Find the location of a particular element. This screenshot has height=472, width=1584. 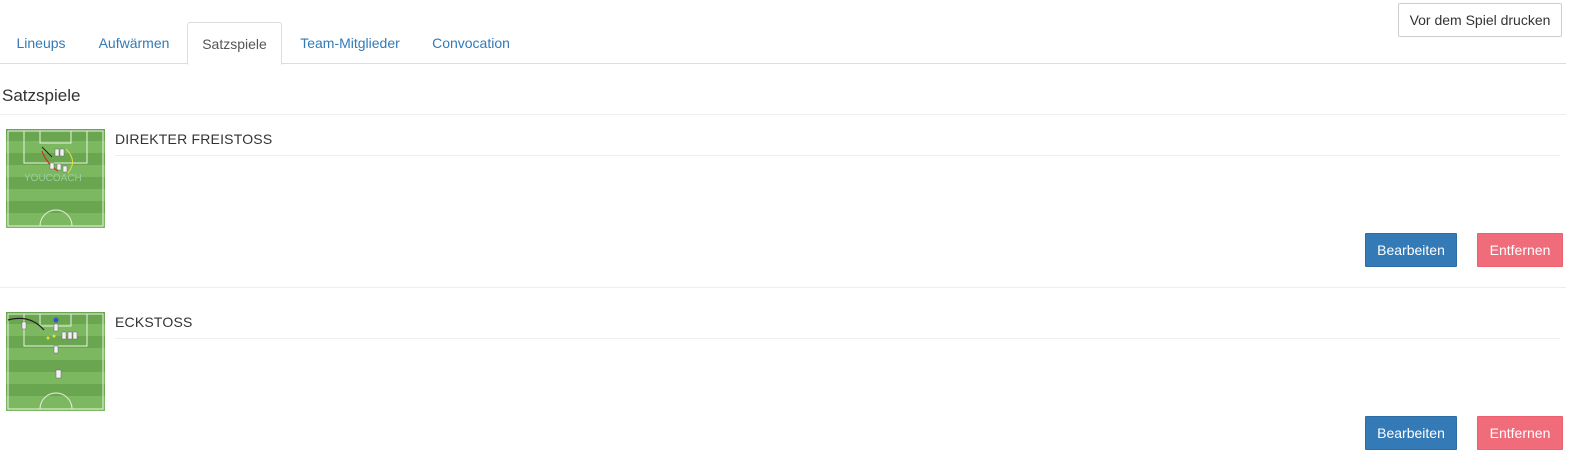

tab-lineups: Lineups is located at coordinates (41, 43).